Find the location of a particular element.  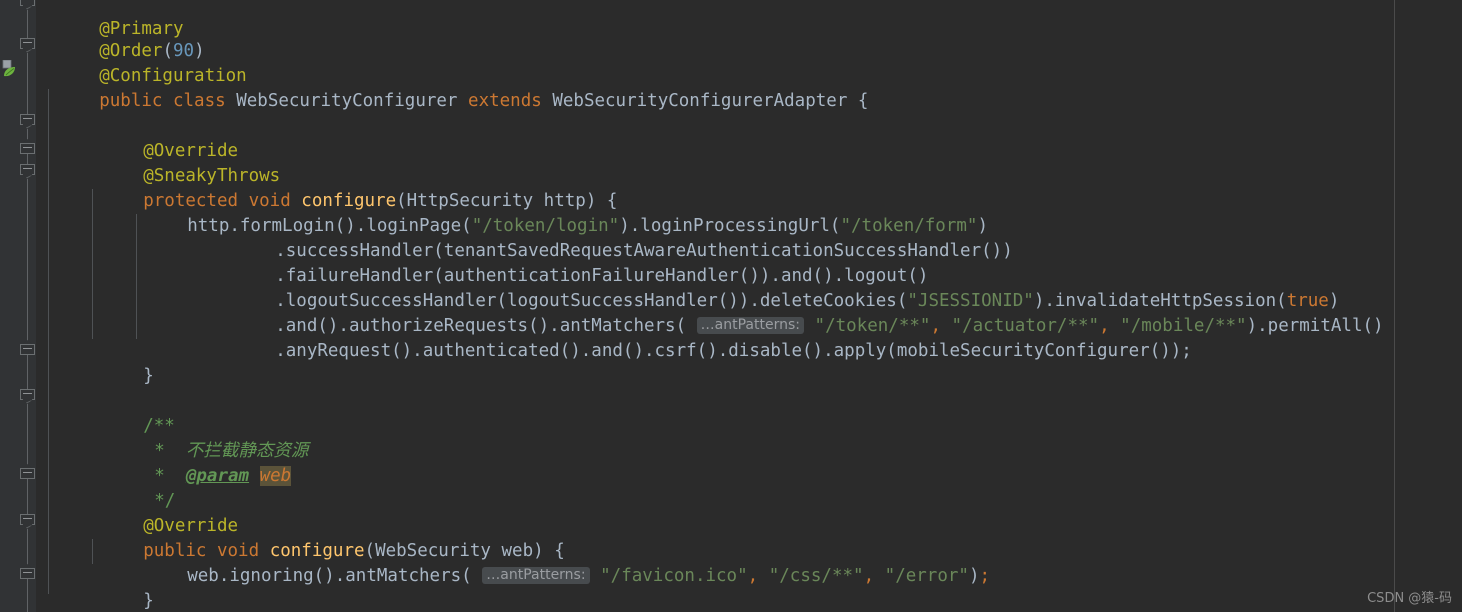

code-line: @SneakyThrows is located at coordinates (180, 162).